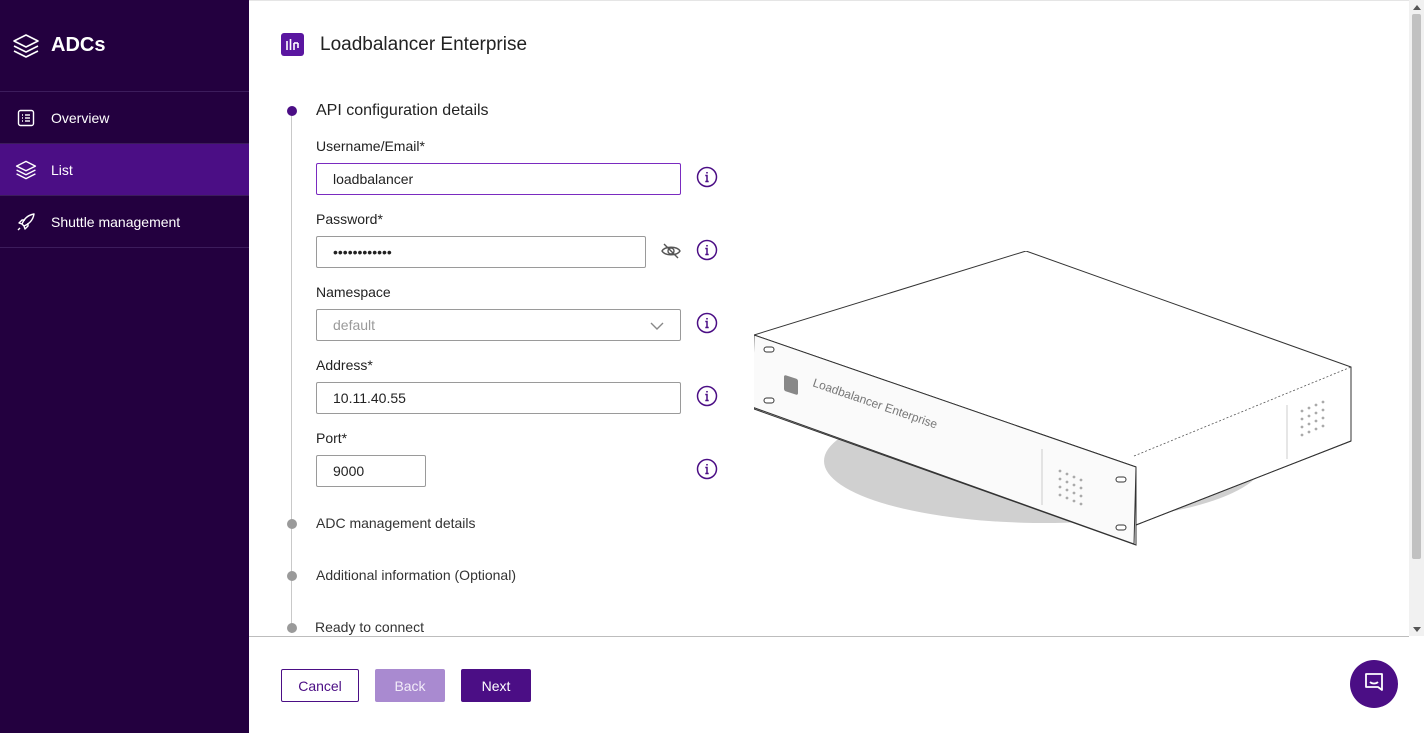 The image size is (1424, 733). Describe the element at coordinates (1416, 286) in the screenshot. I see `scrollbar-thumb` at that location.